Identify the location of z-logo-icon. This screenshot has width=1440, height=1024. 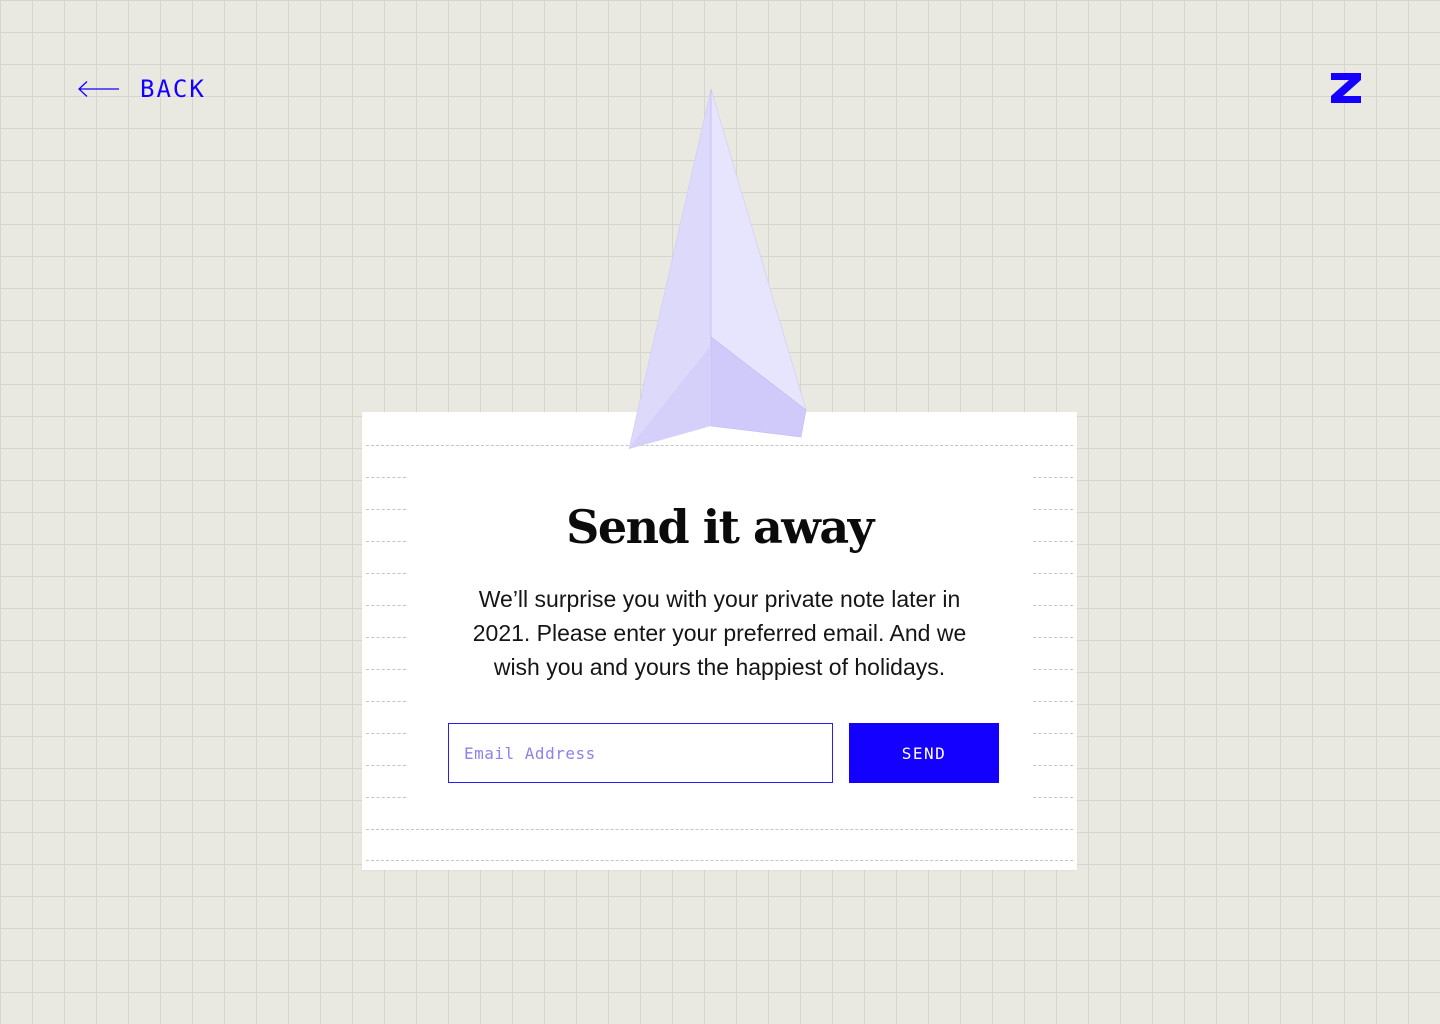
(1346, 88).